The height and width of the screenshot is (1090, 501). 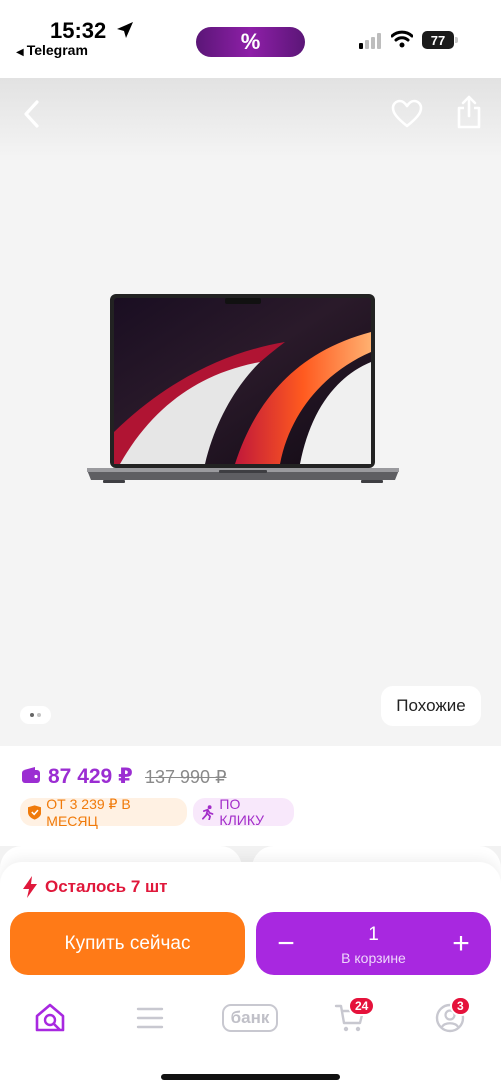 I want to click on tab-bank: банк, so click(x=250, y=1018).